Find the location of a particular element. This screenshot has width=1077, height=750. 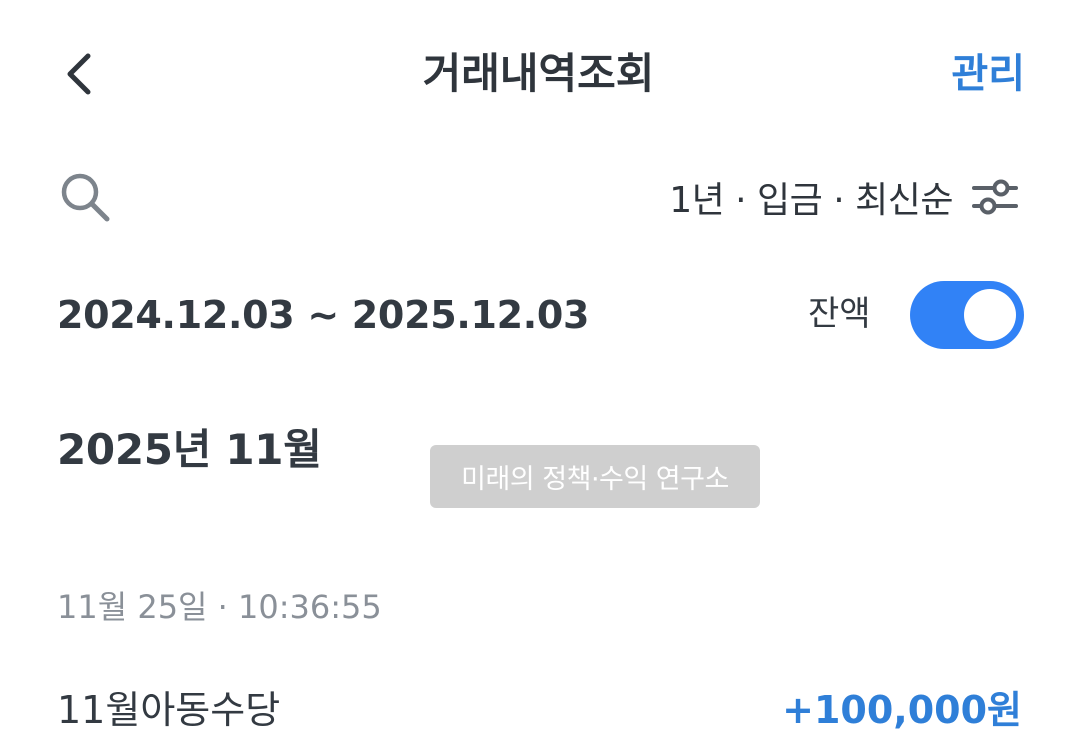

search-button is located at coordinates (85, 197).